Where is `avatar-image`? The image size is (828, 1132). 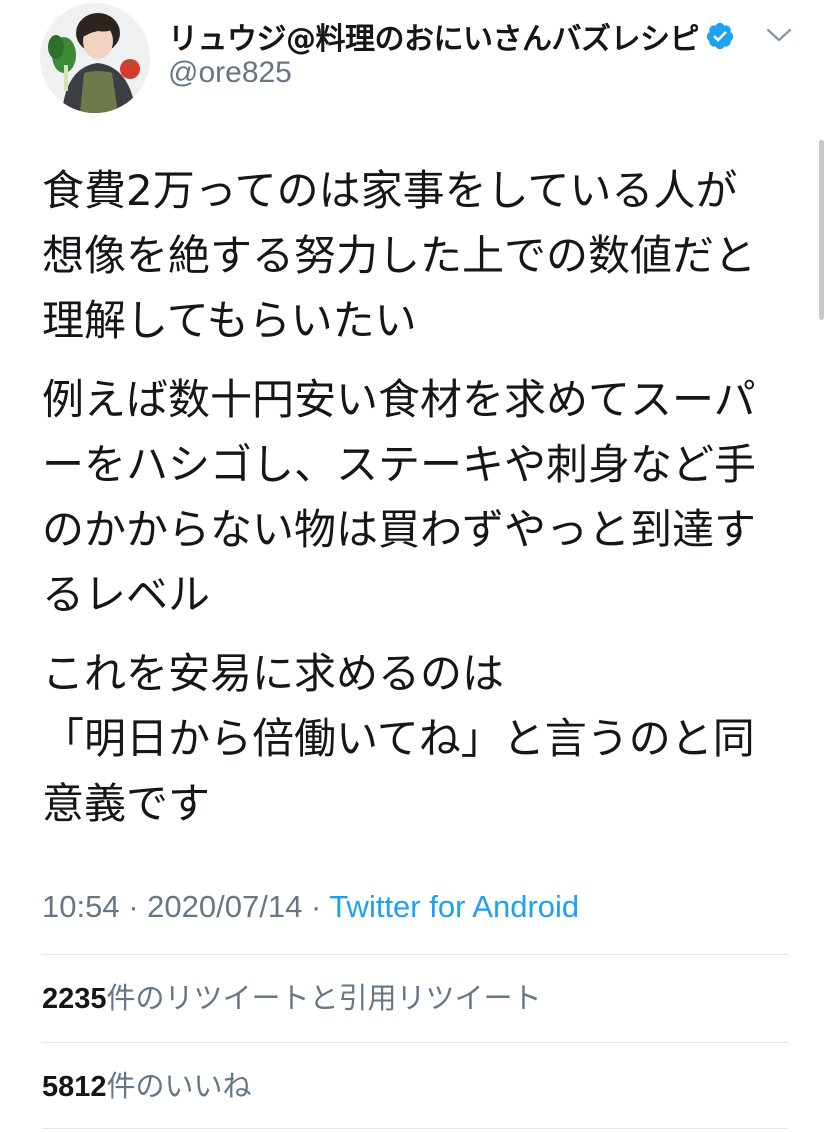 avatar-image is located at coordinates (95, 58).